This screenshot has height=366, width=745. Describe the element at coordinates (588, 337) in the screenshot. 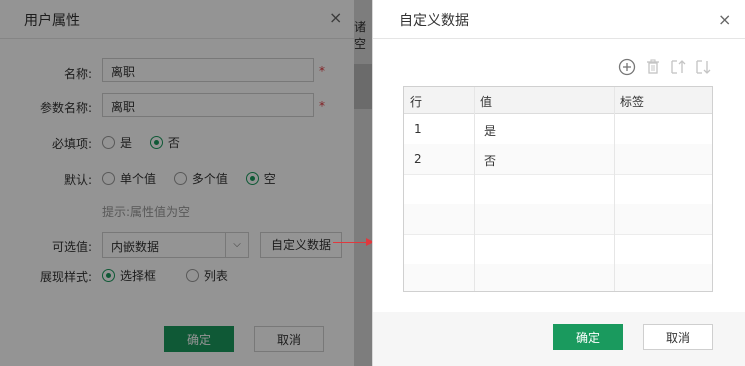

I see `confirm-button: 确定` at that location.